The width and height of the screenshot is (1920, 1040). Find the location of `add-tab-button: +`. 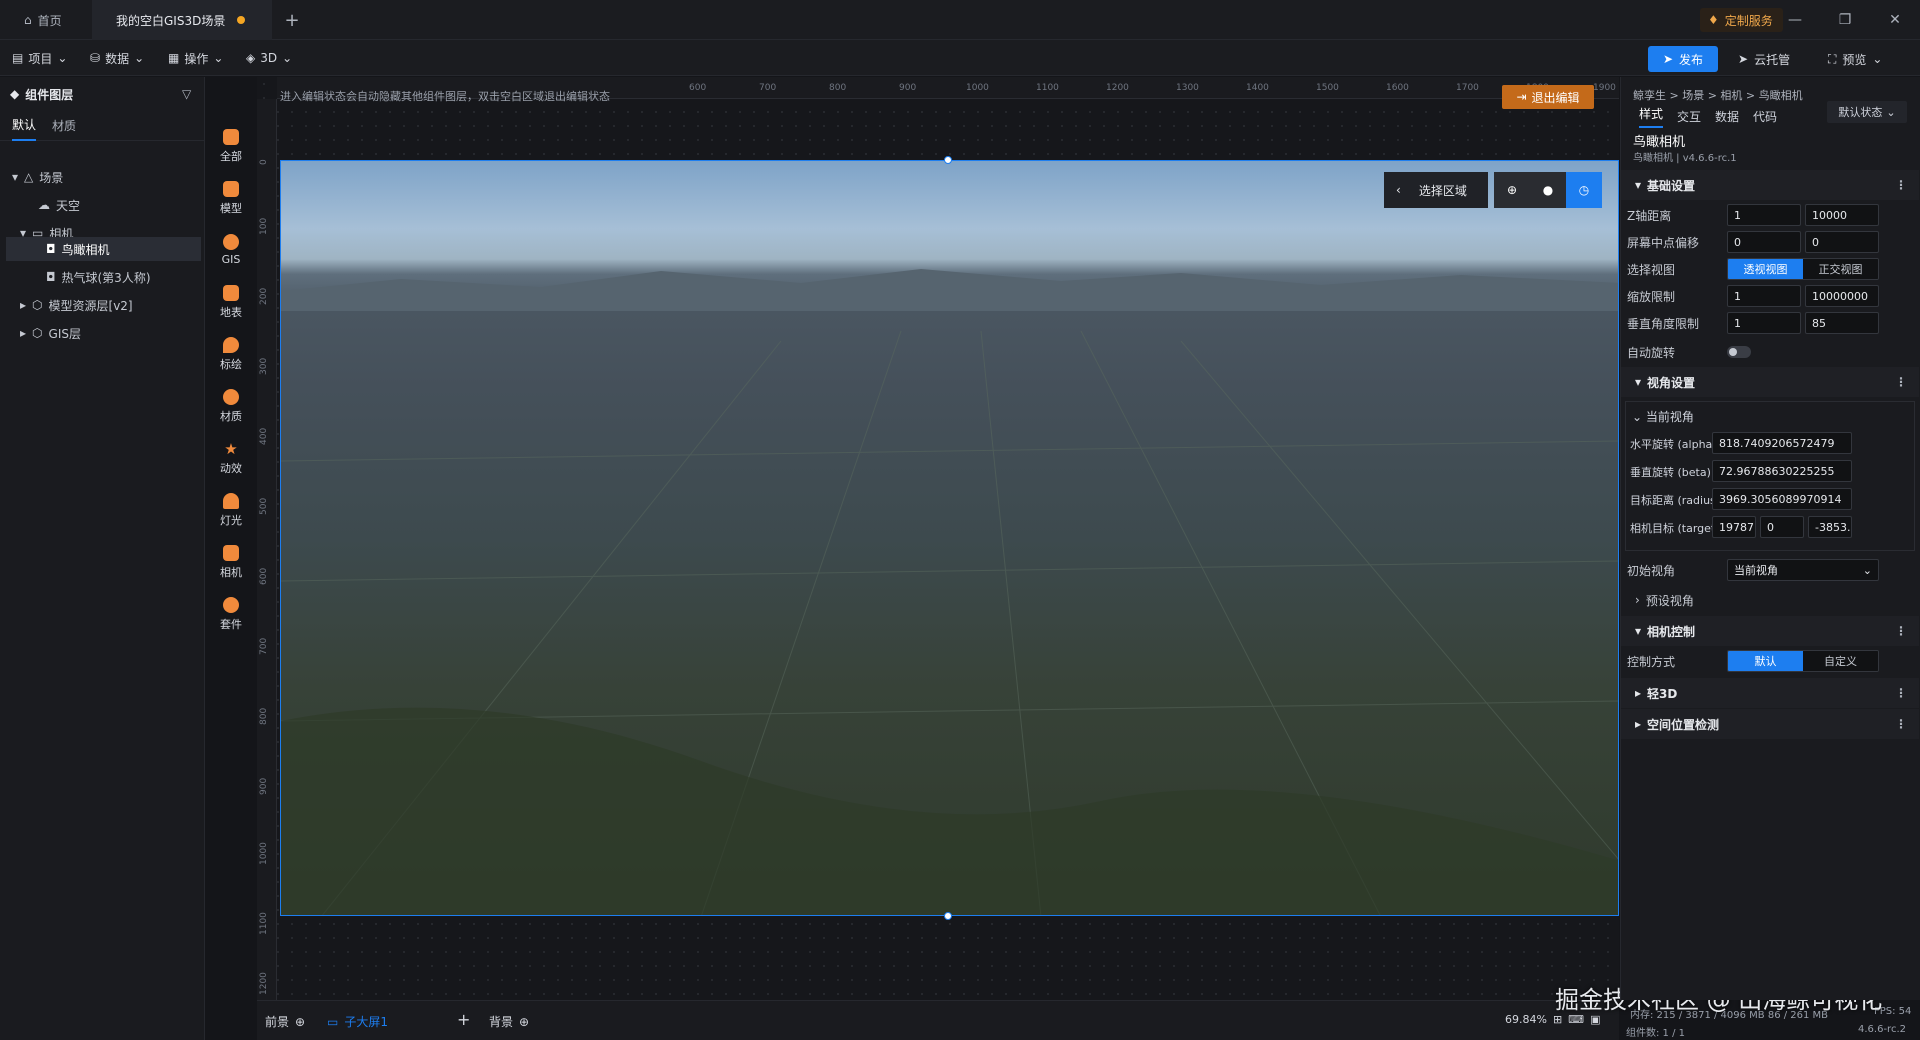

add-tab-button: + is located at coordinates (292, 20).